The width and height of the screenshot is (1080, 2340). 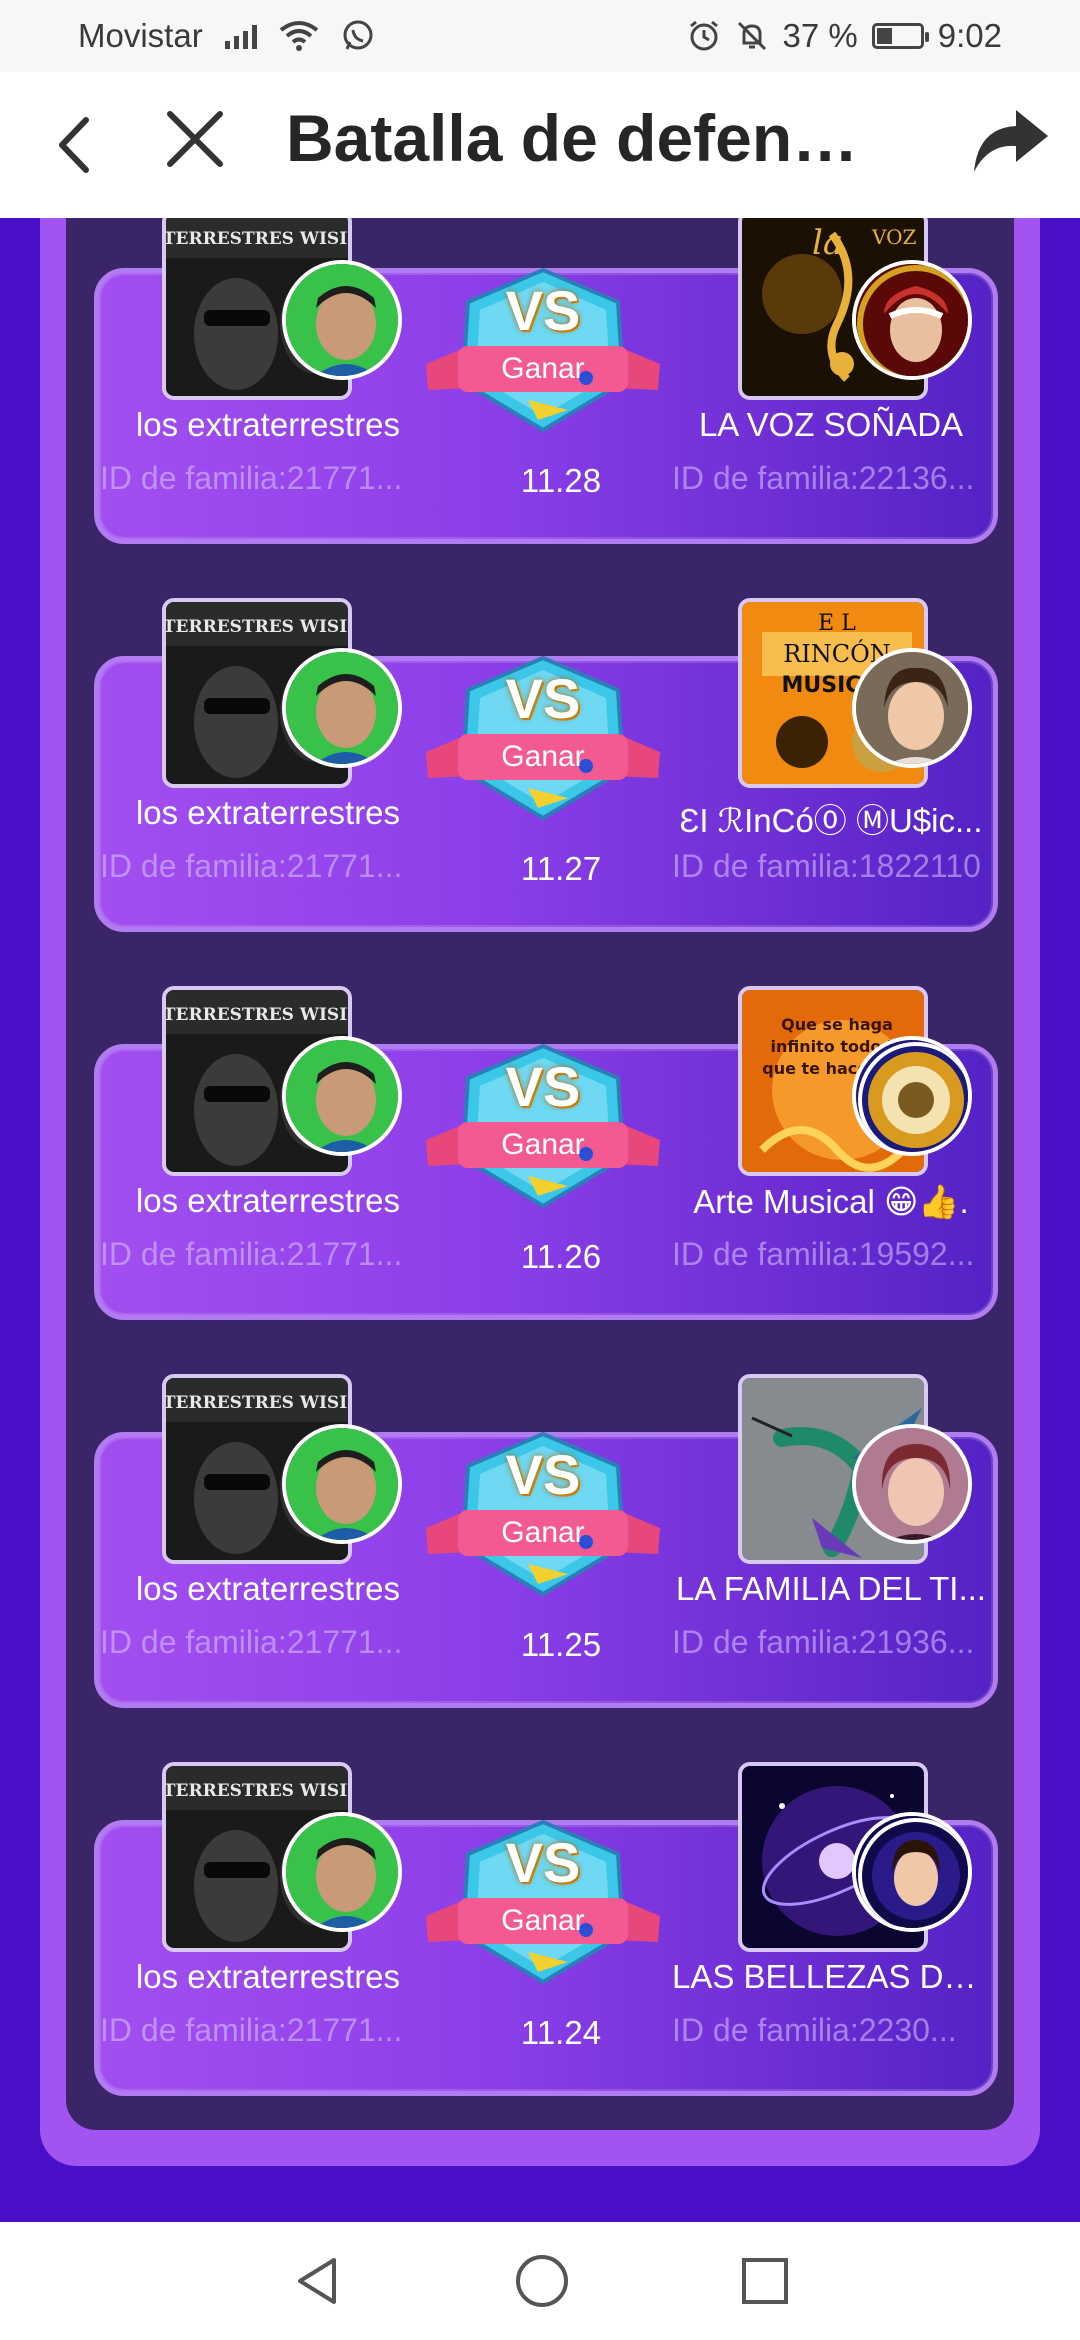 What do you see at coordinates (900, 36) in the screenshot?
I see `battery-icon` at bounding box center [900, 36].